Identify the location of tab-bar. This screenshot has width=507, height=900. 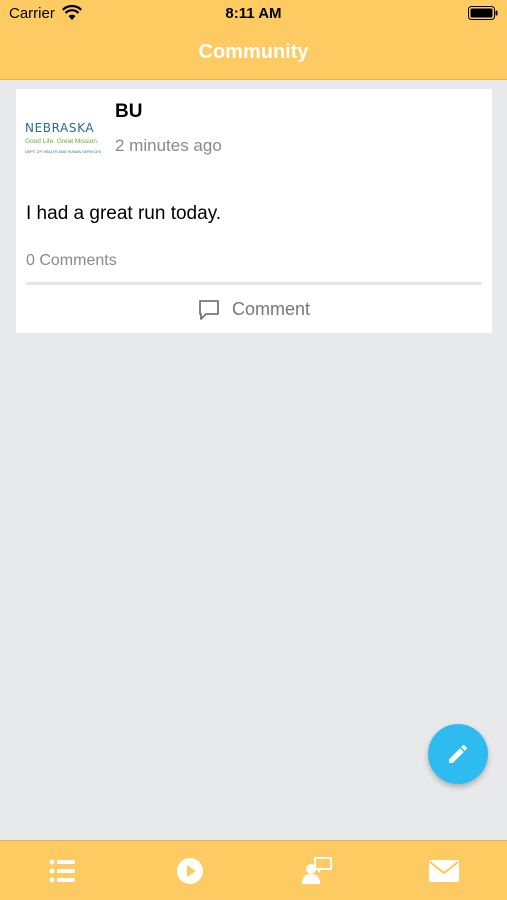
(253, 870).